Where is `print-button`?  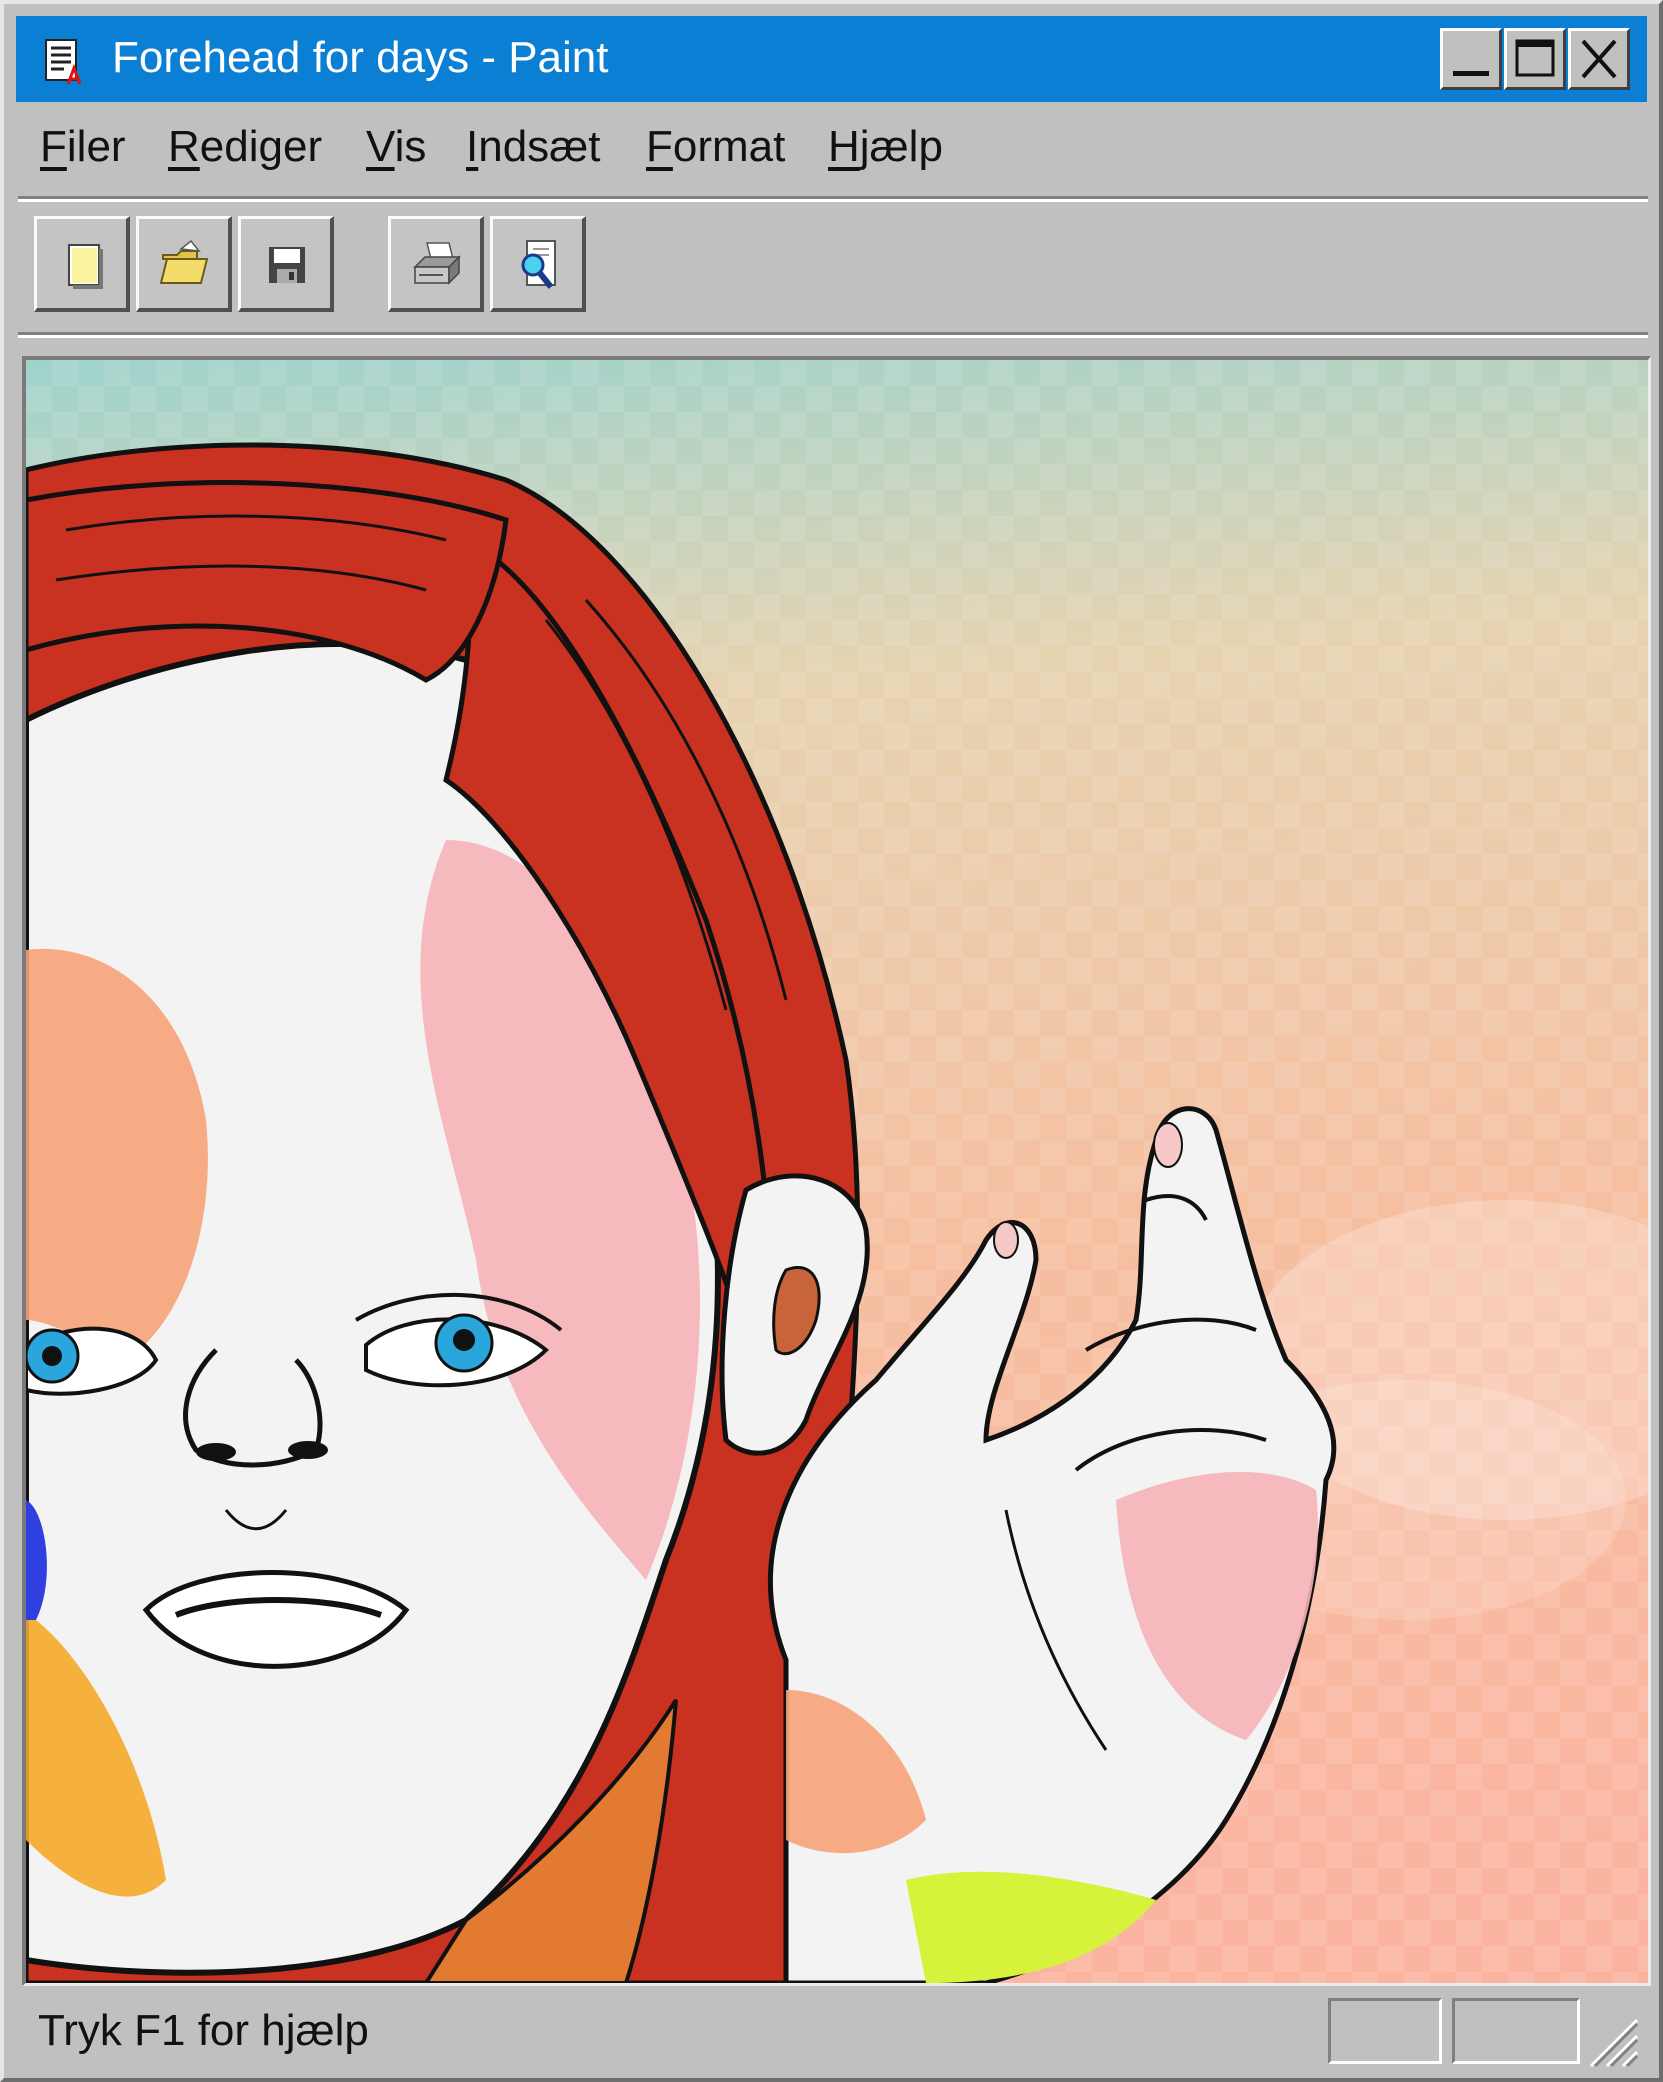 print-button is located at coordinates (436, 264).